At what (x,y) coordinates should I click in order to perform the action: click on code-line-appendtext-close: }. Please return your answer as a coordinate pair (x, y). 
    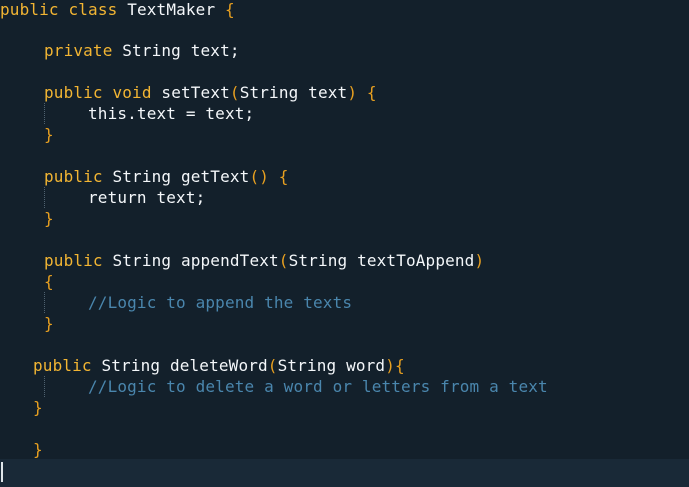
    Looking at the image, I should click on (49, 323).